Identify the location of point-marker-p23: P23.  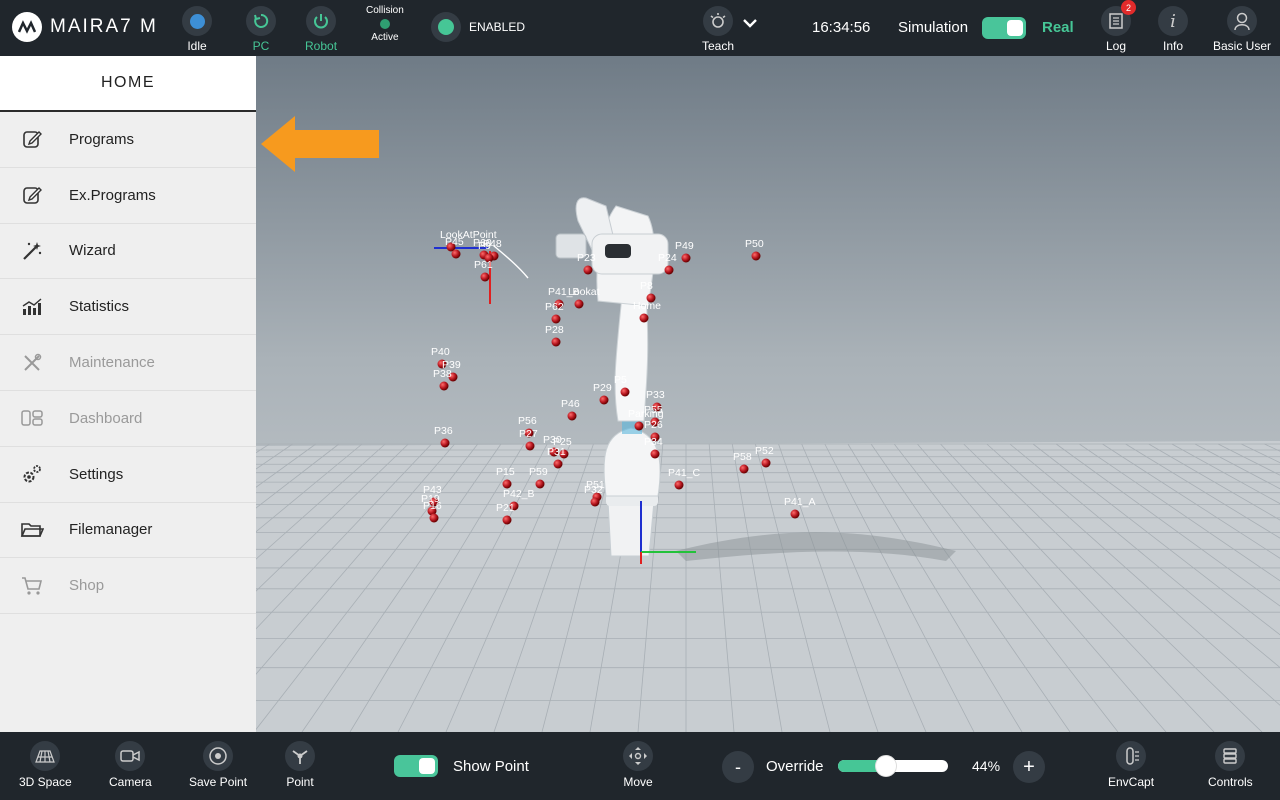
(586, 263).